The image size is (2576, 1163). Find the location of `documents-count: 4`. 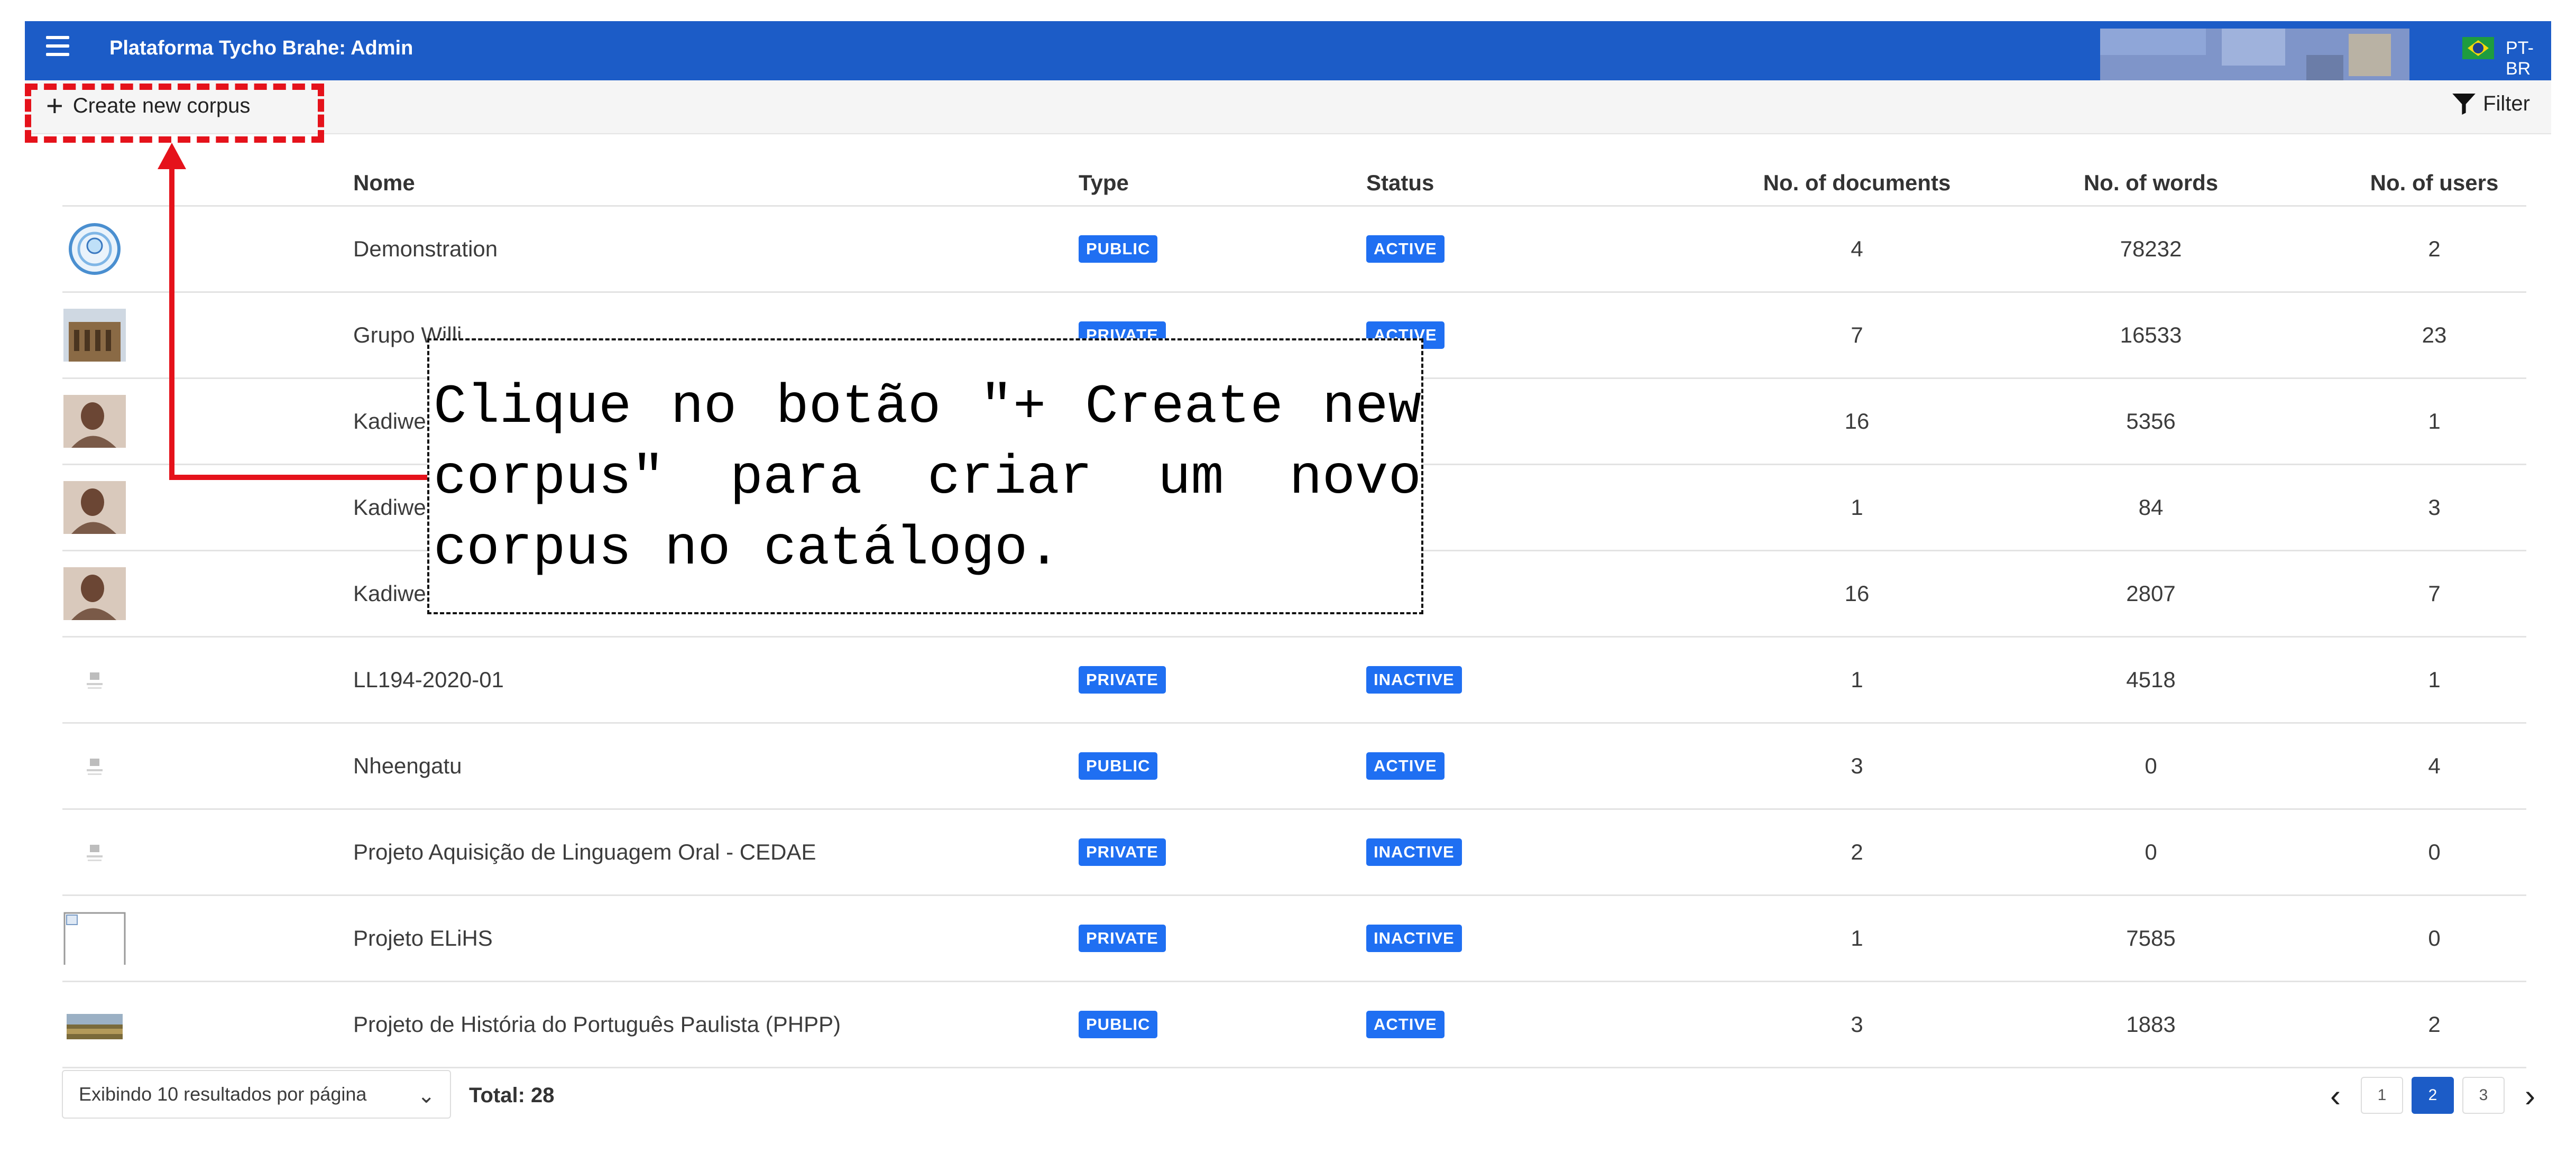

documents-count: 4 is located at coordinates (1857, 249).